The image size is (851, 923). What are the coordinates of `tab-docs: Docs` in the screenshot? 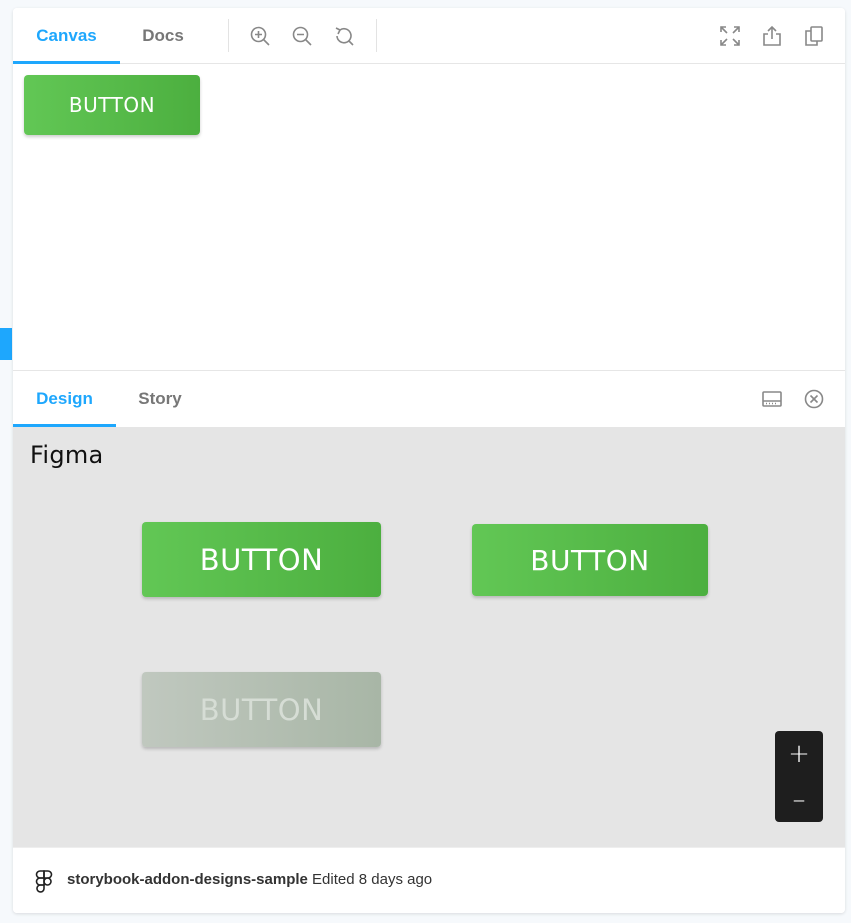 It's located at (163, 35).